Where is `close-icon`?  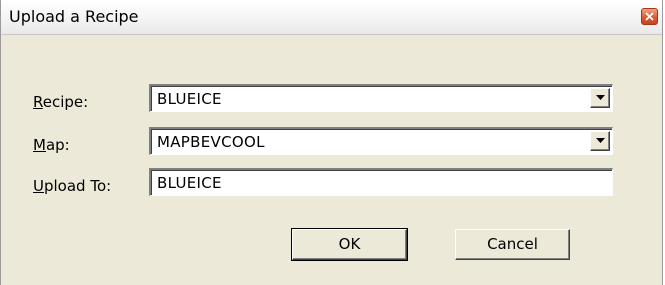 close-icon is located at coordinates (649, 16).